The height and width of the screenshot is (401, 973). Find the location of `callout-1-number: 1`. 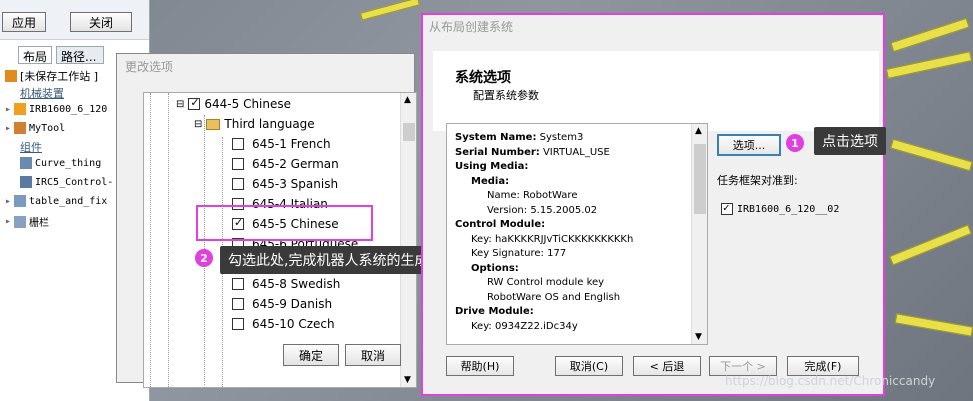

callout-1-number: 1 is located at coordinates (795, 143).